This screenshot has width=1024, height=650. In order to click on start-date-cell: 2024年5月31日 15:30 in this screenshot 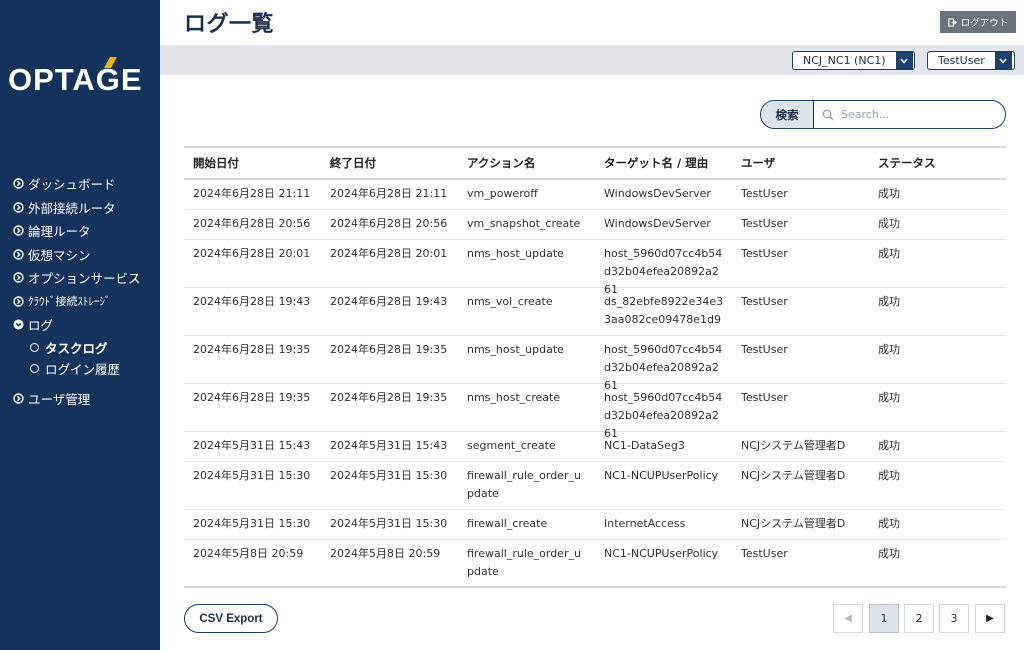, I will do `click(252, 523)`.